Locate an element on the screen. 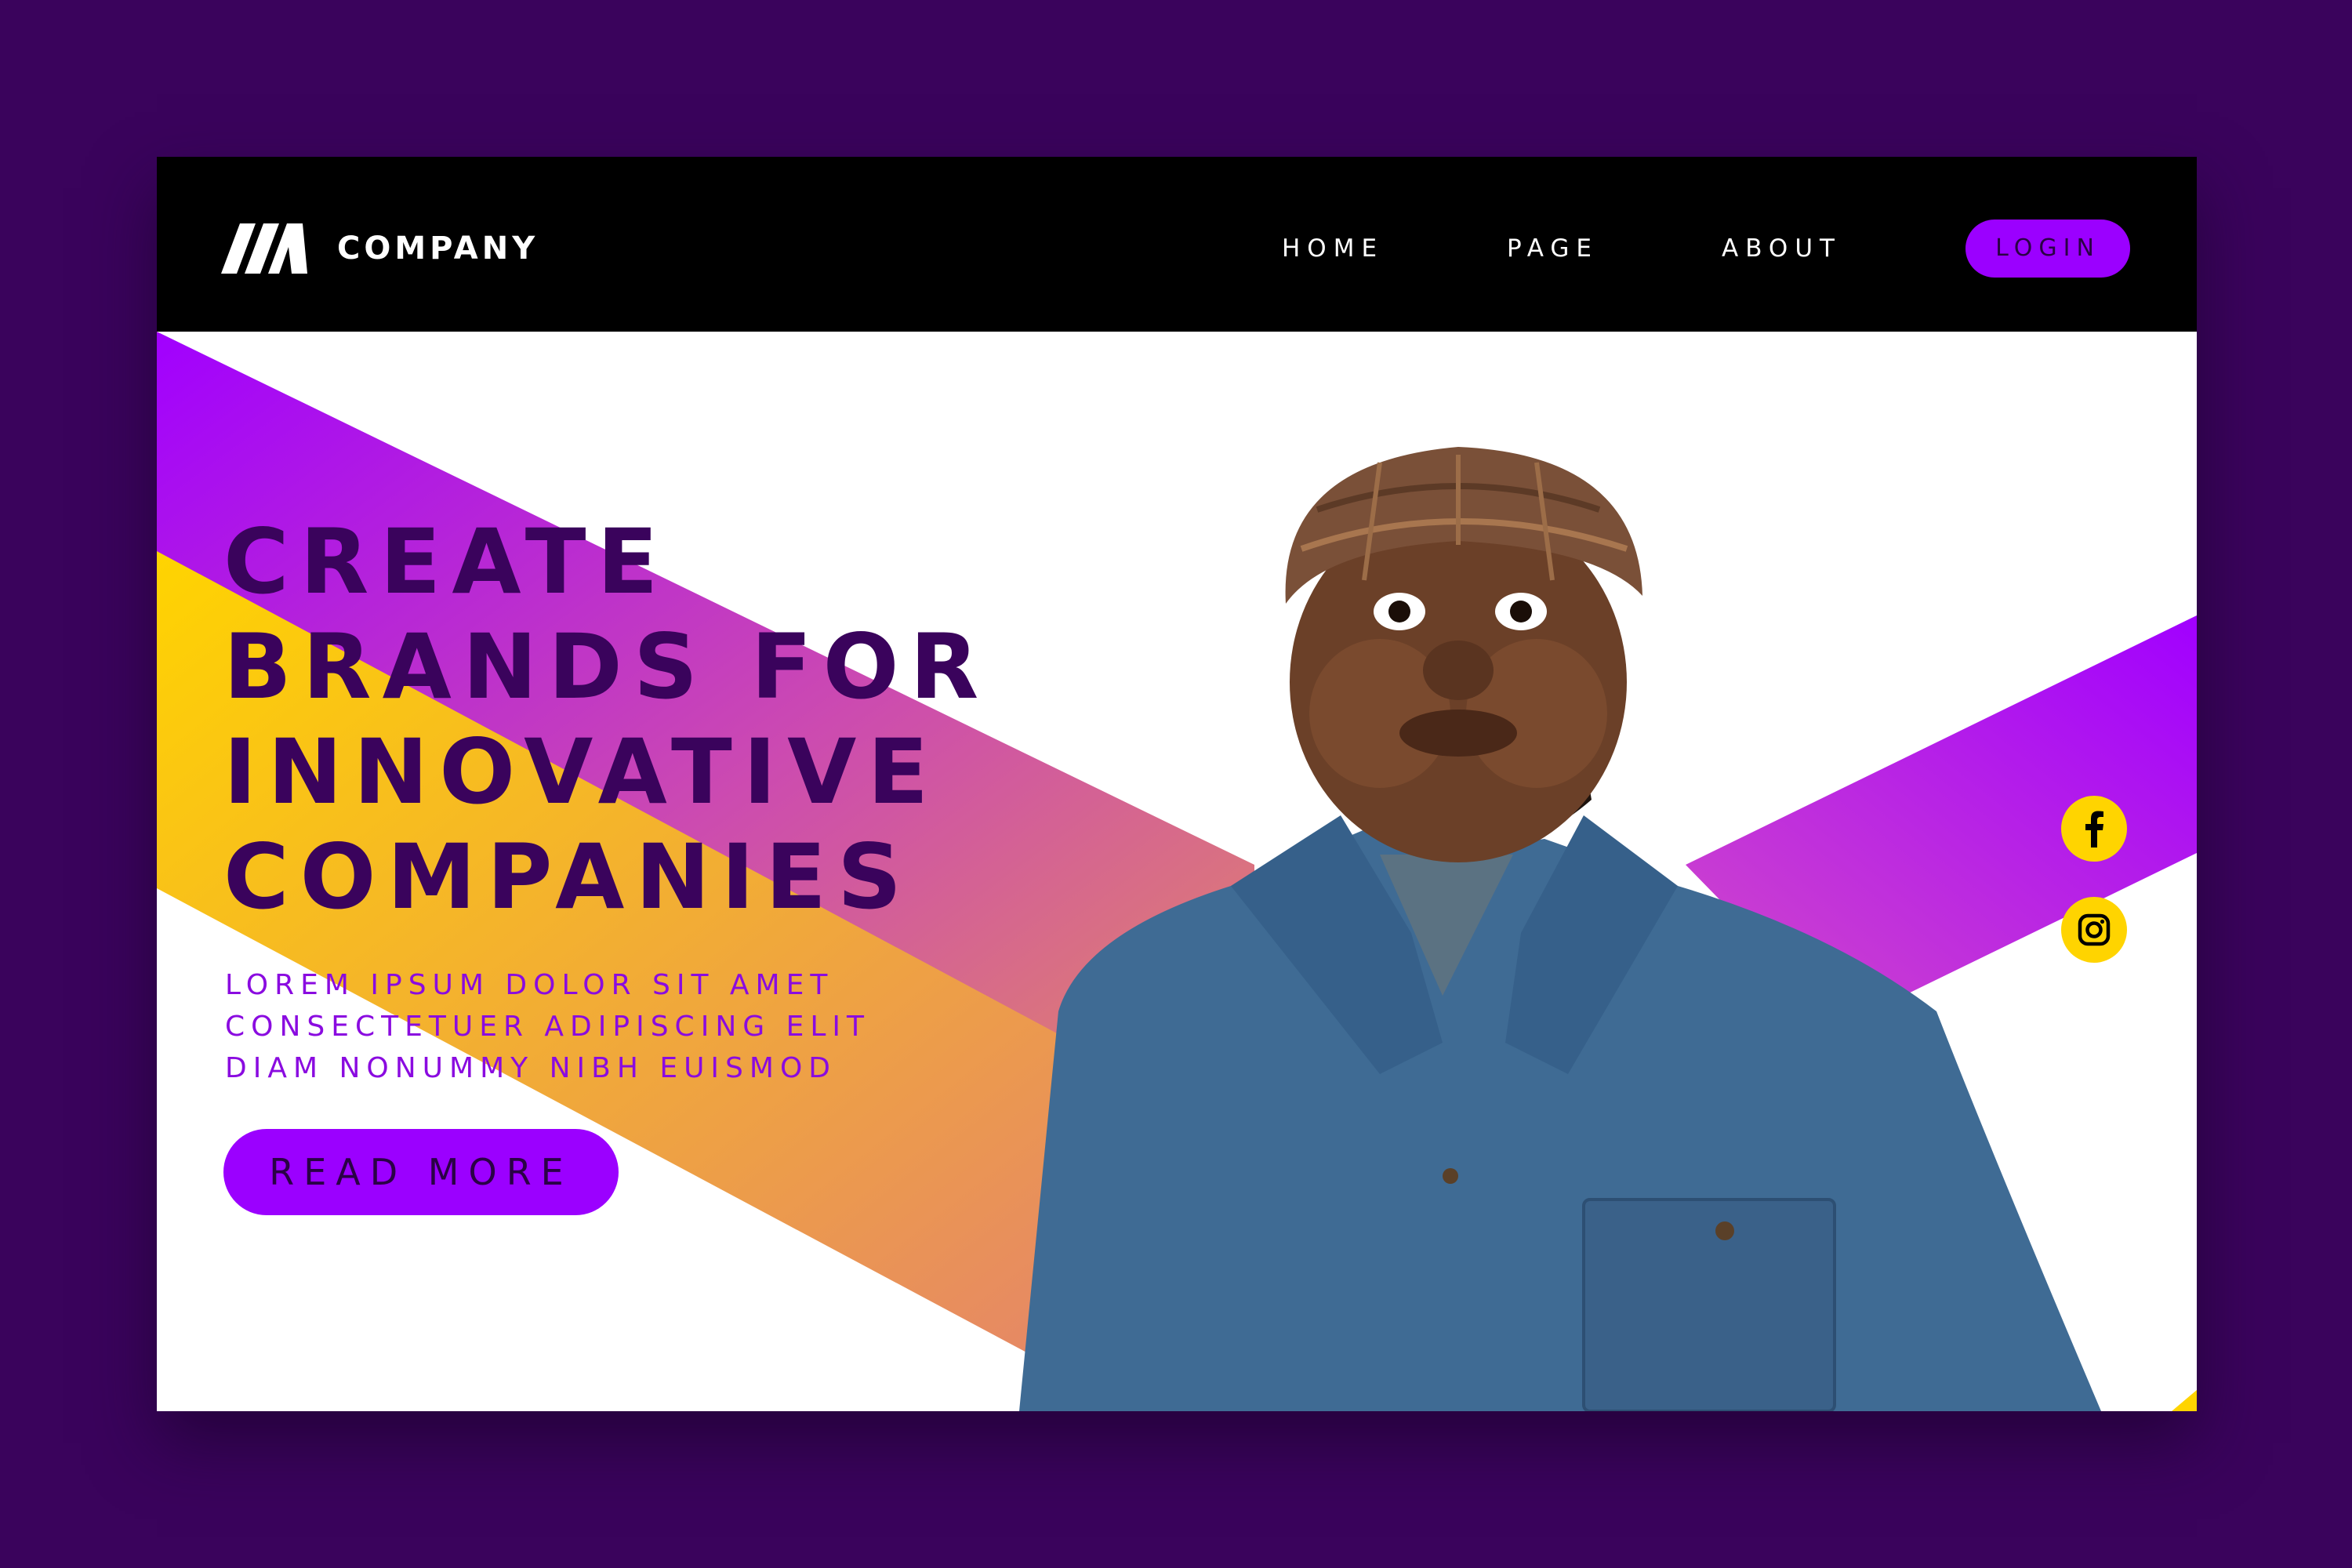 This screenshot has height=1568, width=2352. headline-line: BRANDS FOR is located at coordinates (606, 667).